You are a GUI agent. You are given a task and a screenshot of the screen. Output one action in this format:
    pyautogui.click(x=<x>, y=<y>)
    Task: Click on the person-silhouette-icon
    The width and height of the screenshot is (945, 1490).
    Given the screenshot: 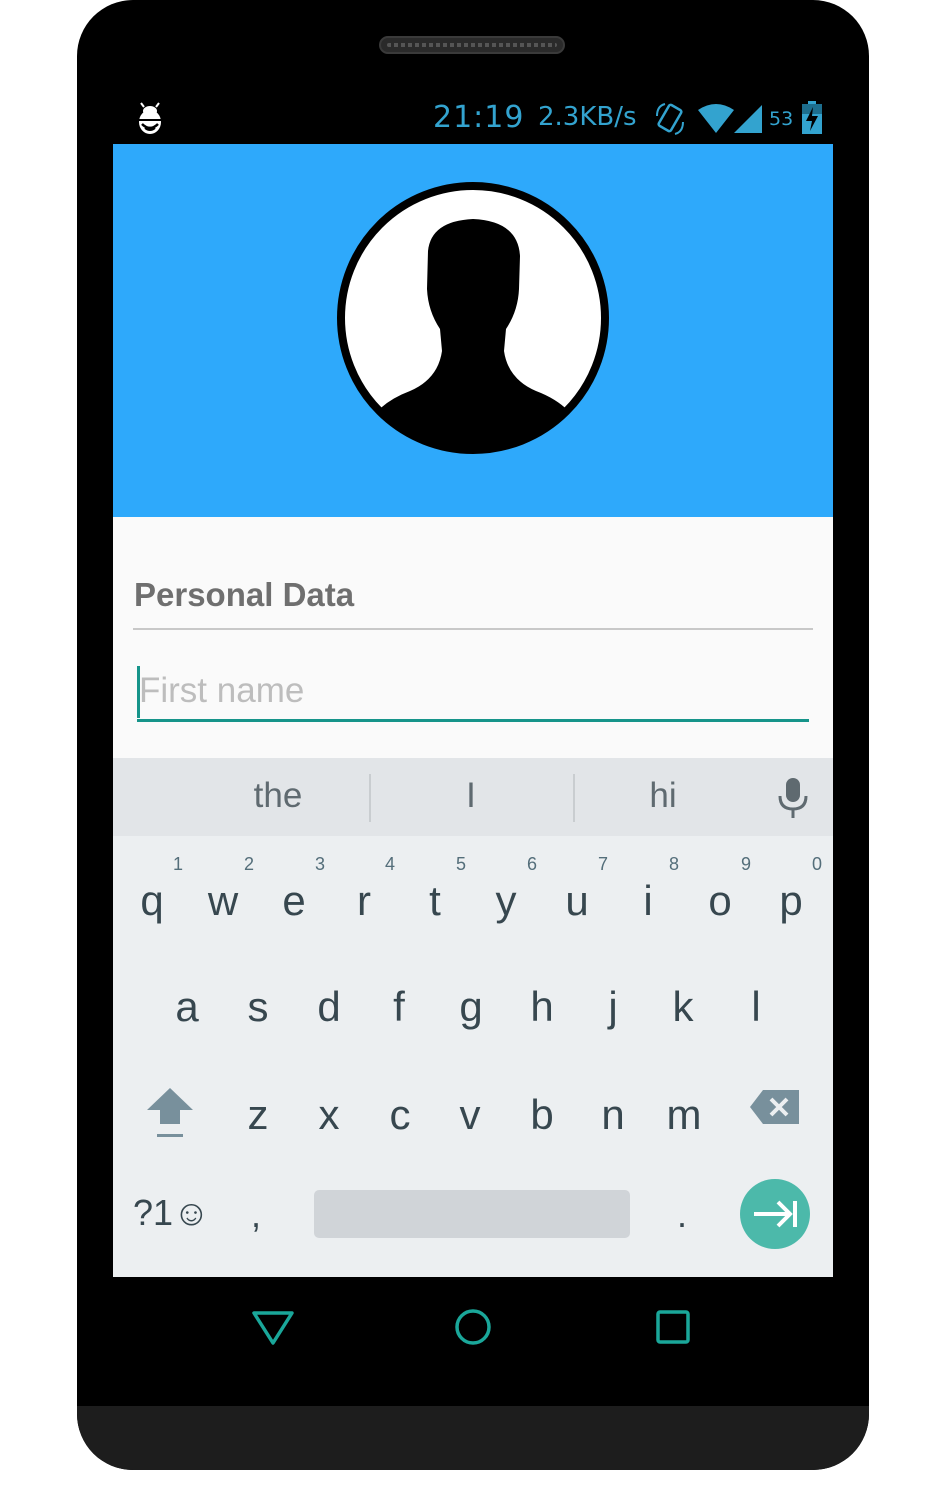 What is the action you would take?
    pyautogui.click(x=473, y=318)
    